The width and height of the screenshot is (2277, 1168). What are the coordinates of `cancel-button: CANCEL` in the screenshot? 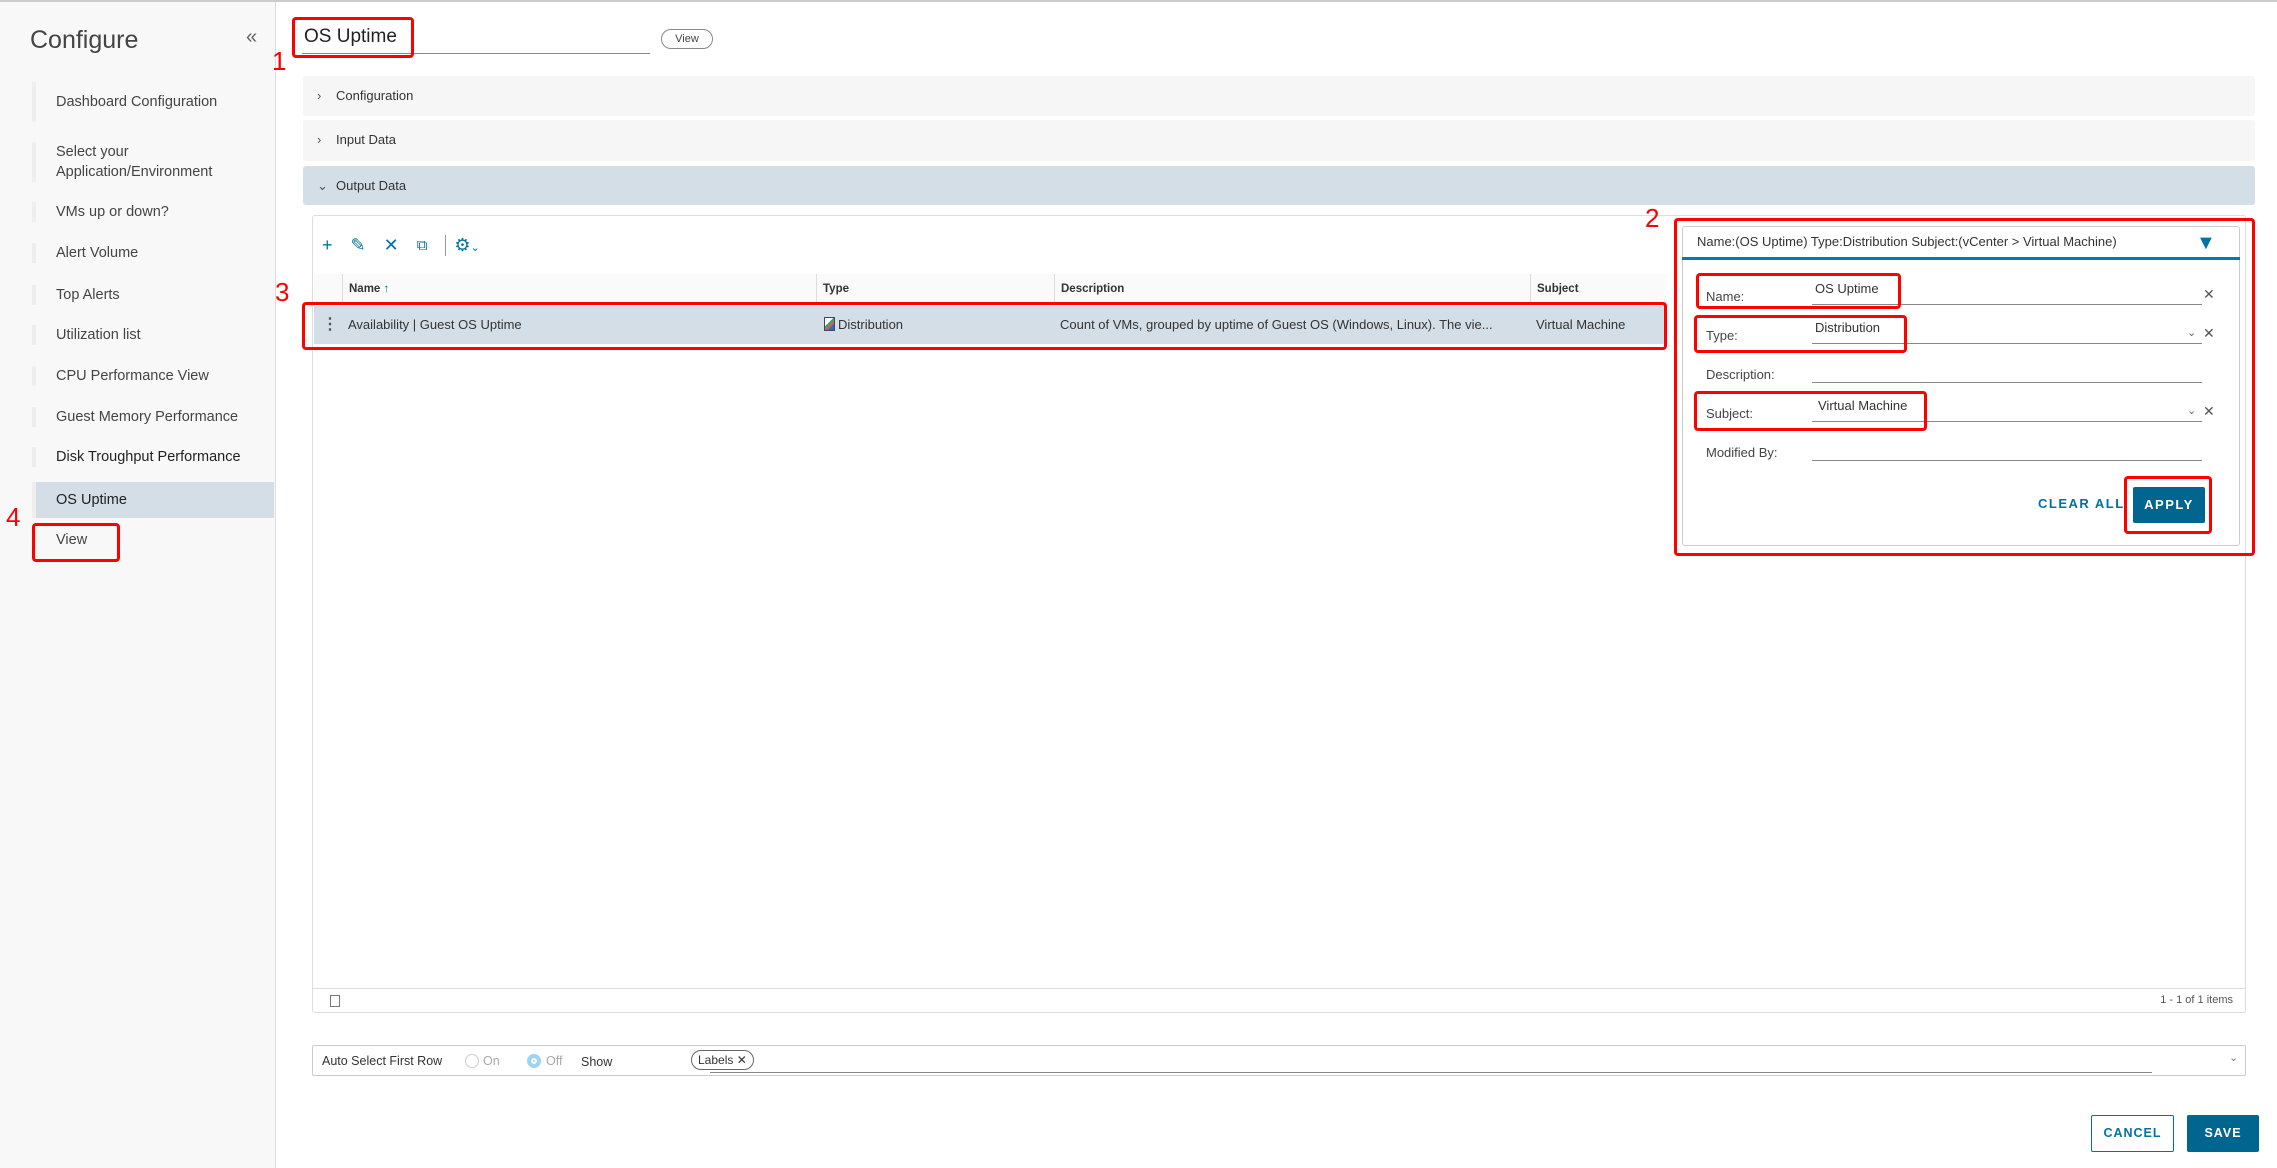 It's located at (2132, 1133).